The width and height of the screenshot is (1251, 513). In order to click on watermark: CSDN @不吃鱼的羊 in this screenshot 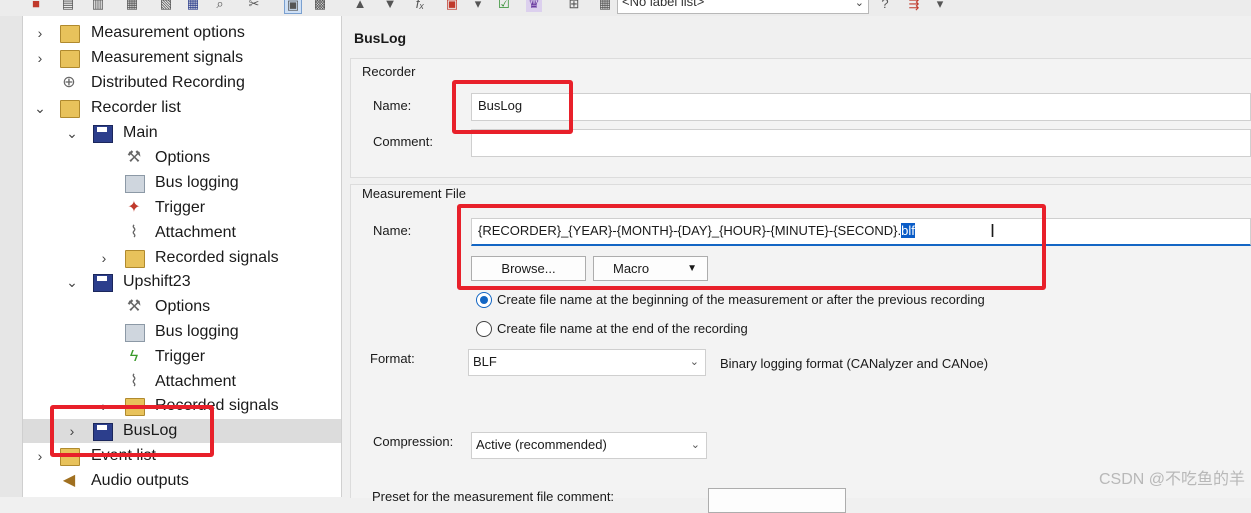, I will do `click(1171, 479)`.